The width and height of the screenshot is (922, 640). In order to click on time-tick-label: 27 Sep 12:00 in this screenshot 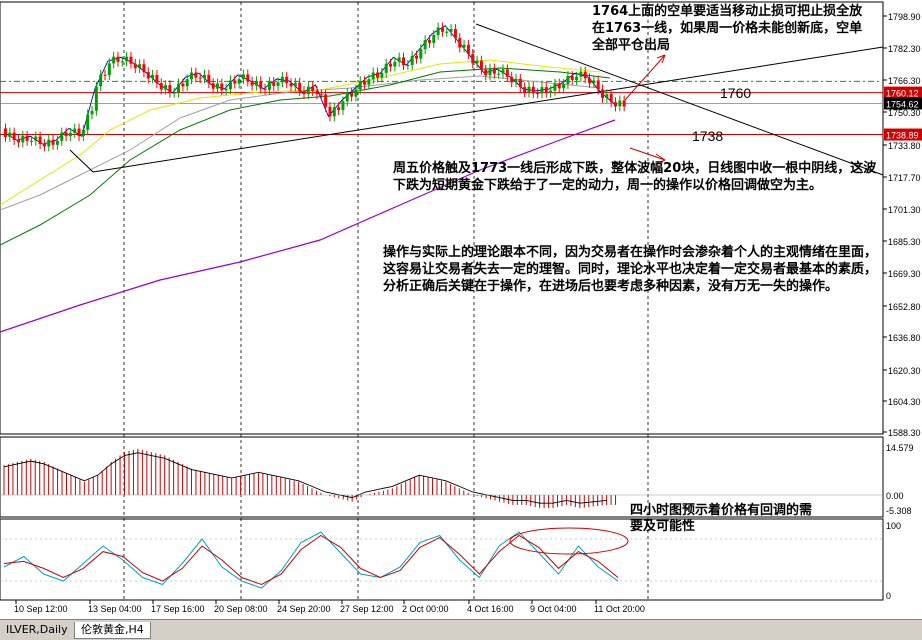, I will do `click(367, 609)`.